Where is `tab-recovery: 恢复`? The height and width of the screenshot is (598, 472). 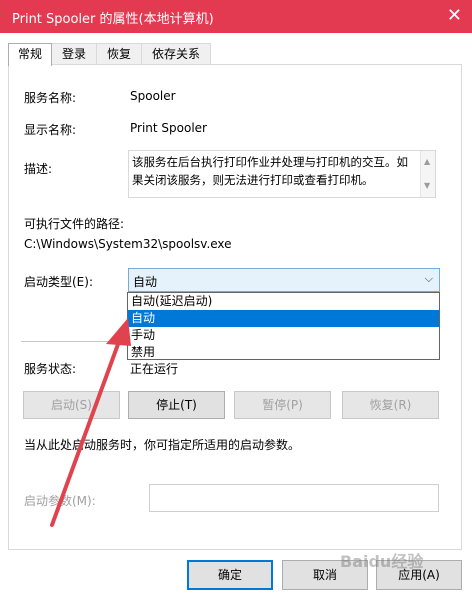 tab-recovery: 恢复 is located at coordinates (119, 53).